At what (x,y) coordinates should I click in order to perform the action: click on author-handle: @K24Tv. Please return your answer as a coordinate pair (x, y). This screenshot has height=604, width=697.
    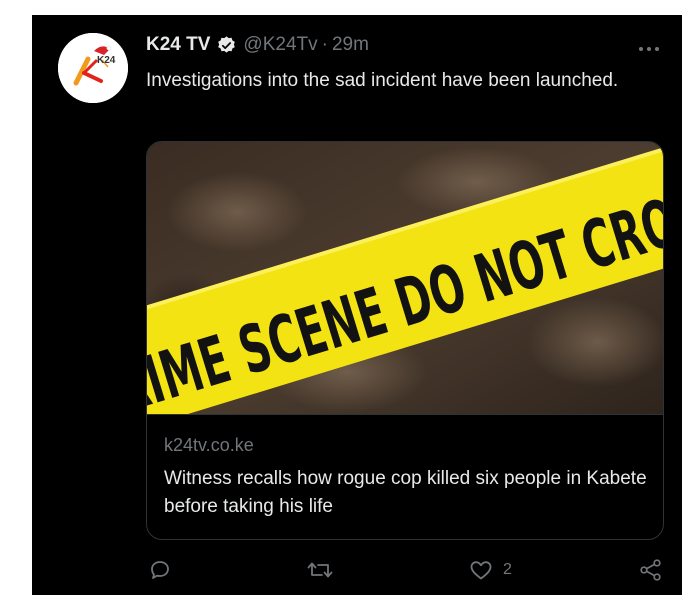
    Looking at the image, I should click on (280, 45).